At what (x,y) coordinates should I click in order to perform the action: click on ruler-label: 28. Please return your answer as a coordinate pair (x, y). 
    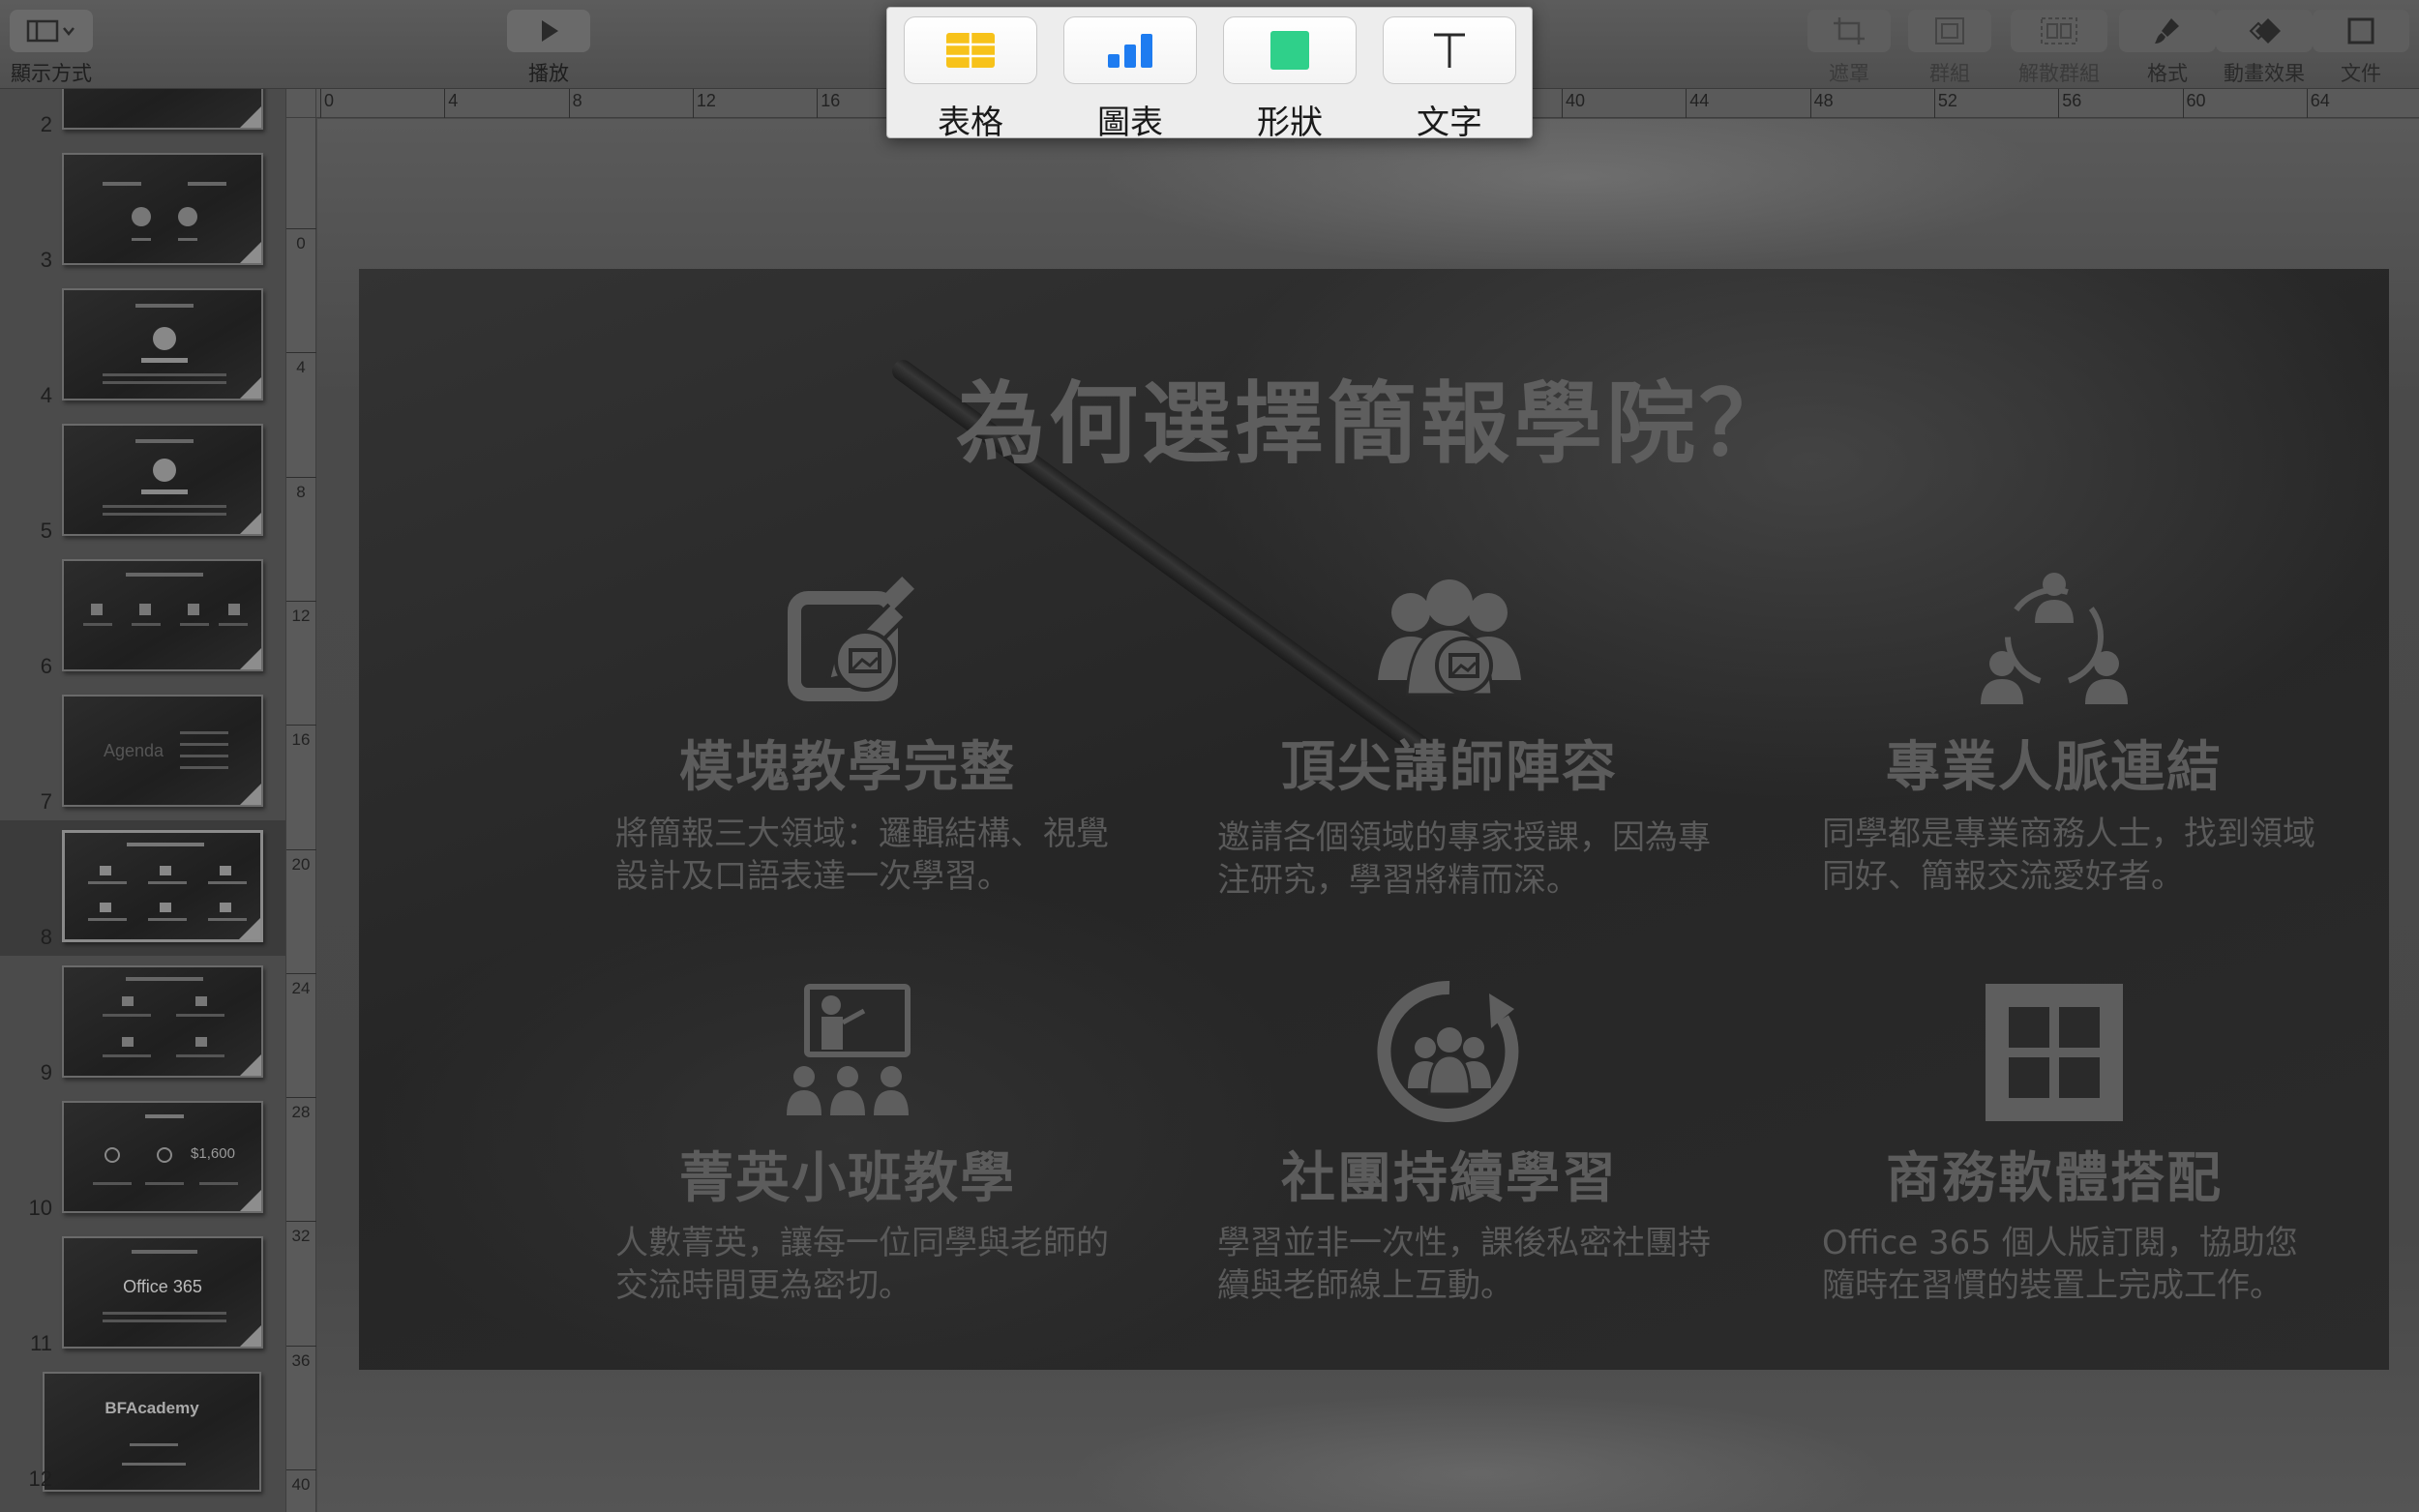
    Looking at the image, I should click on (301, 1112).